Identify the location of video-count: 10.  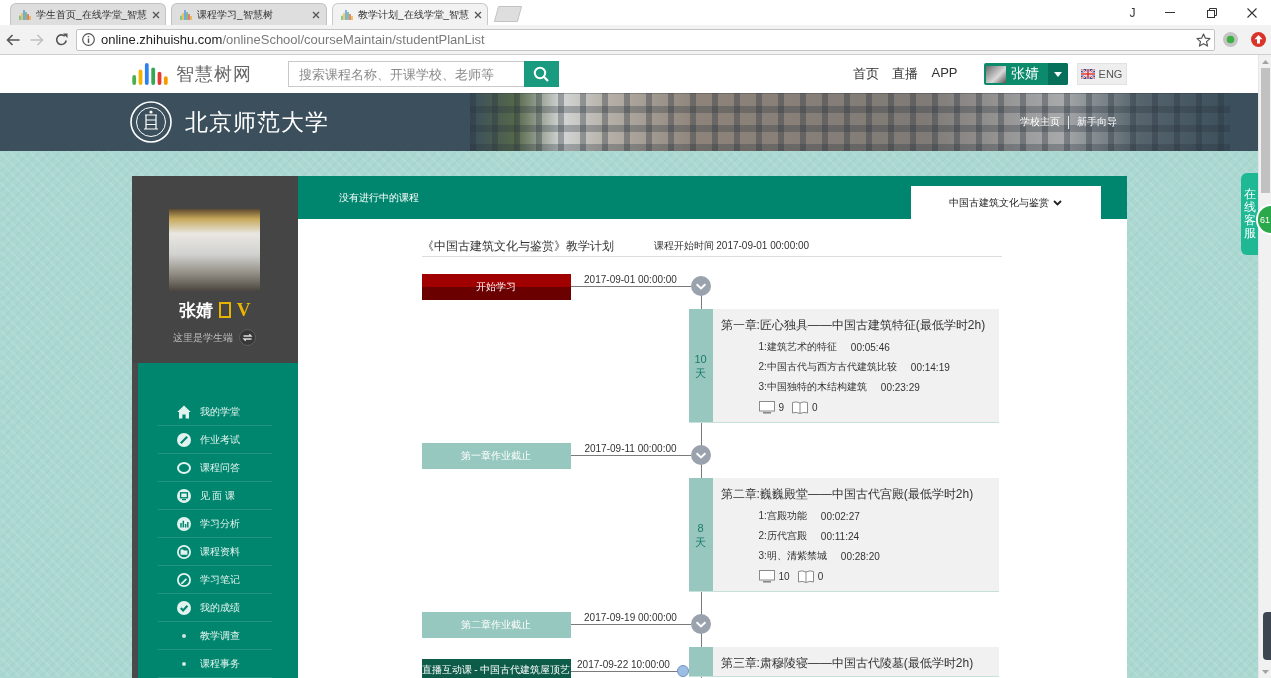
(784, 576).